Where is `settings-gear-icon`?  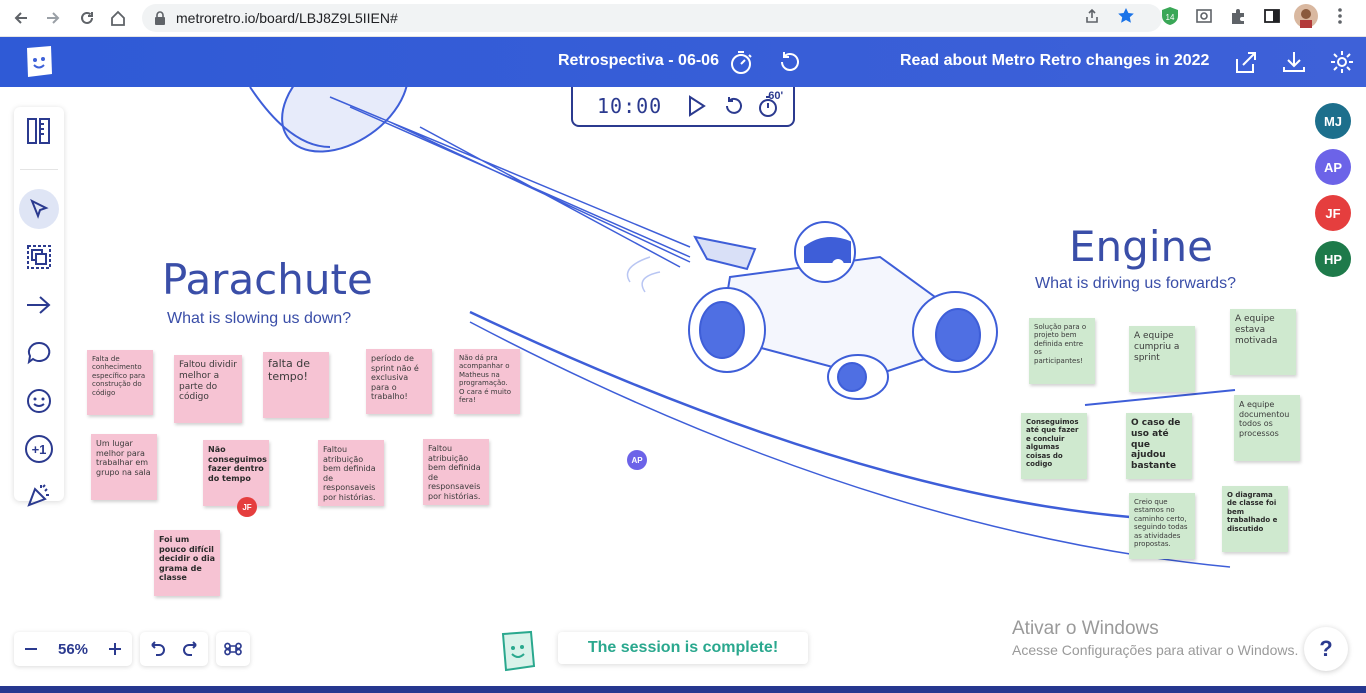 settings-gear-icon is located at coordinates (1342, 62).